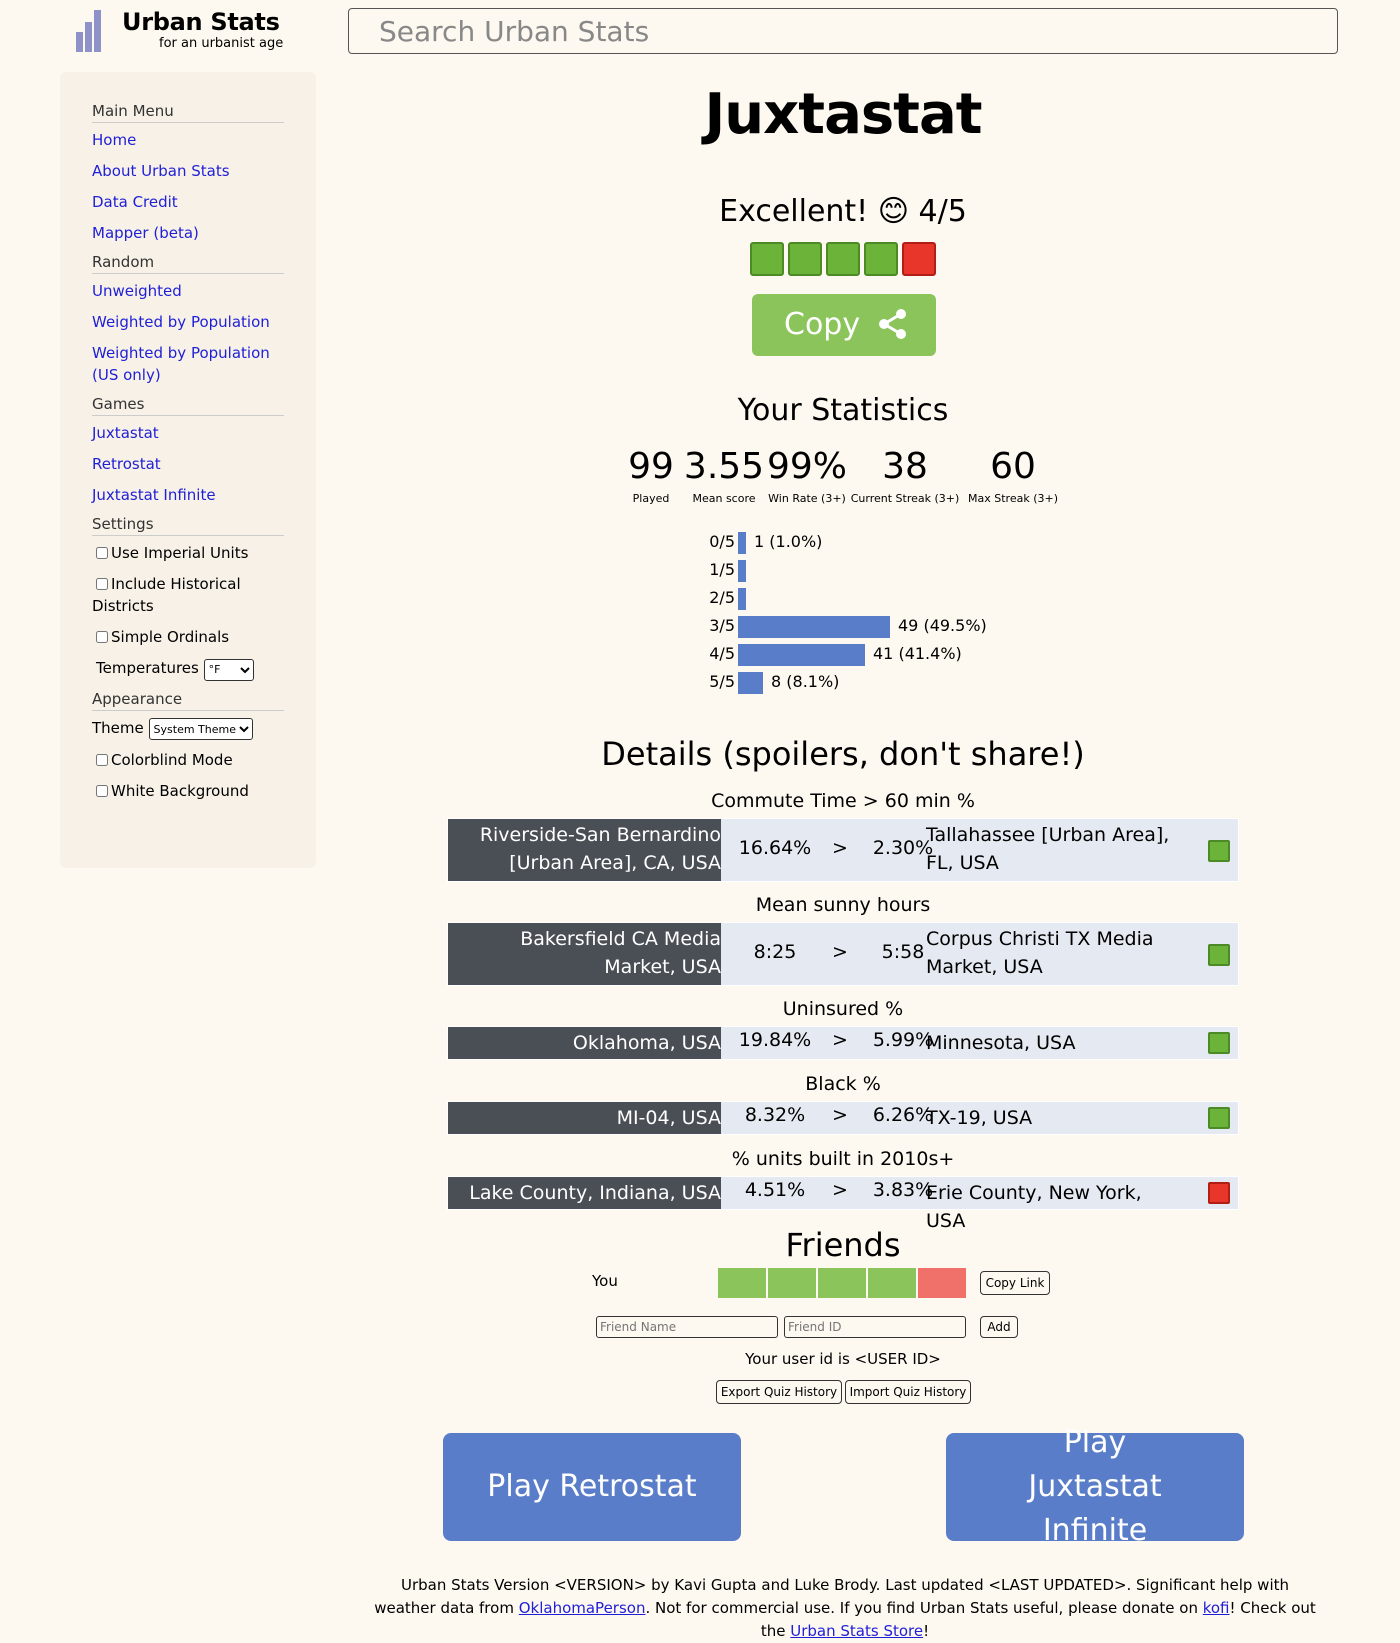  I want to click on play-retrostat-button: Play Retrostat, so click(592, 1487).